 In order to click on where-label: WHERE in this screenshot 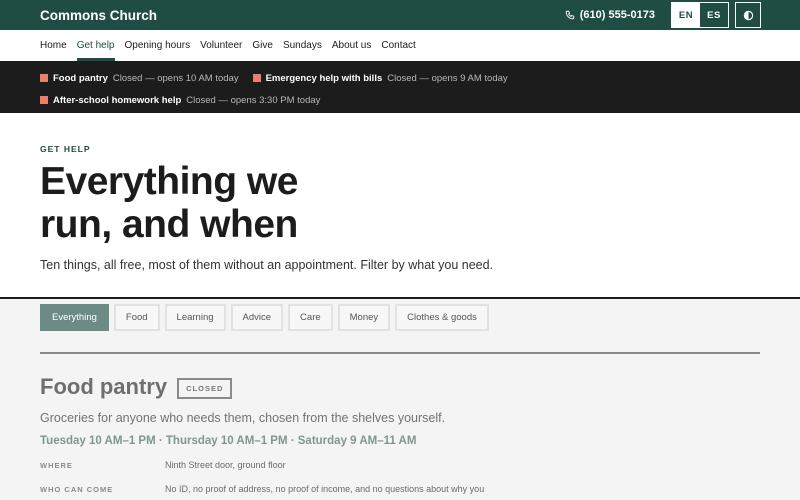, I will do `click(56, 465)`.